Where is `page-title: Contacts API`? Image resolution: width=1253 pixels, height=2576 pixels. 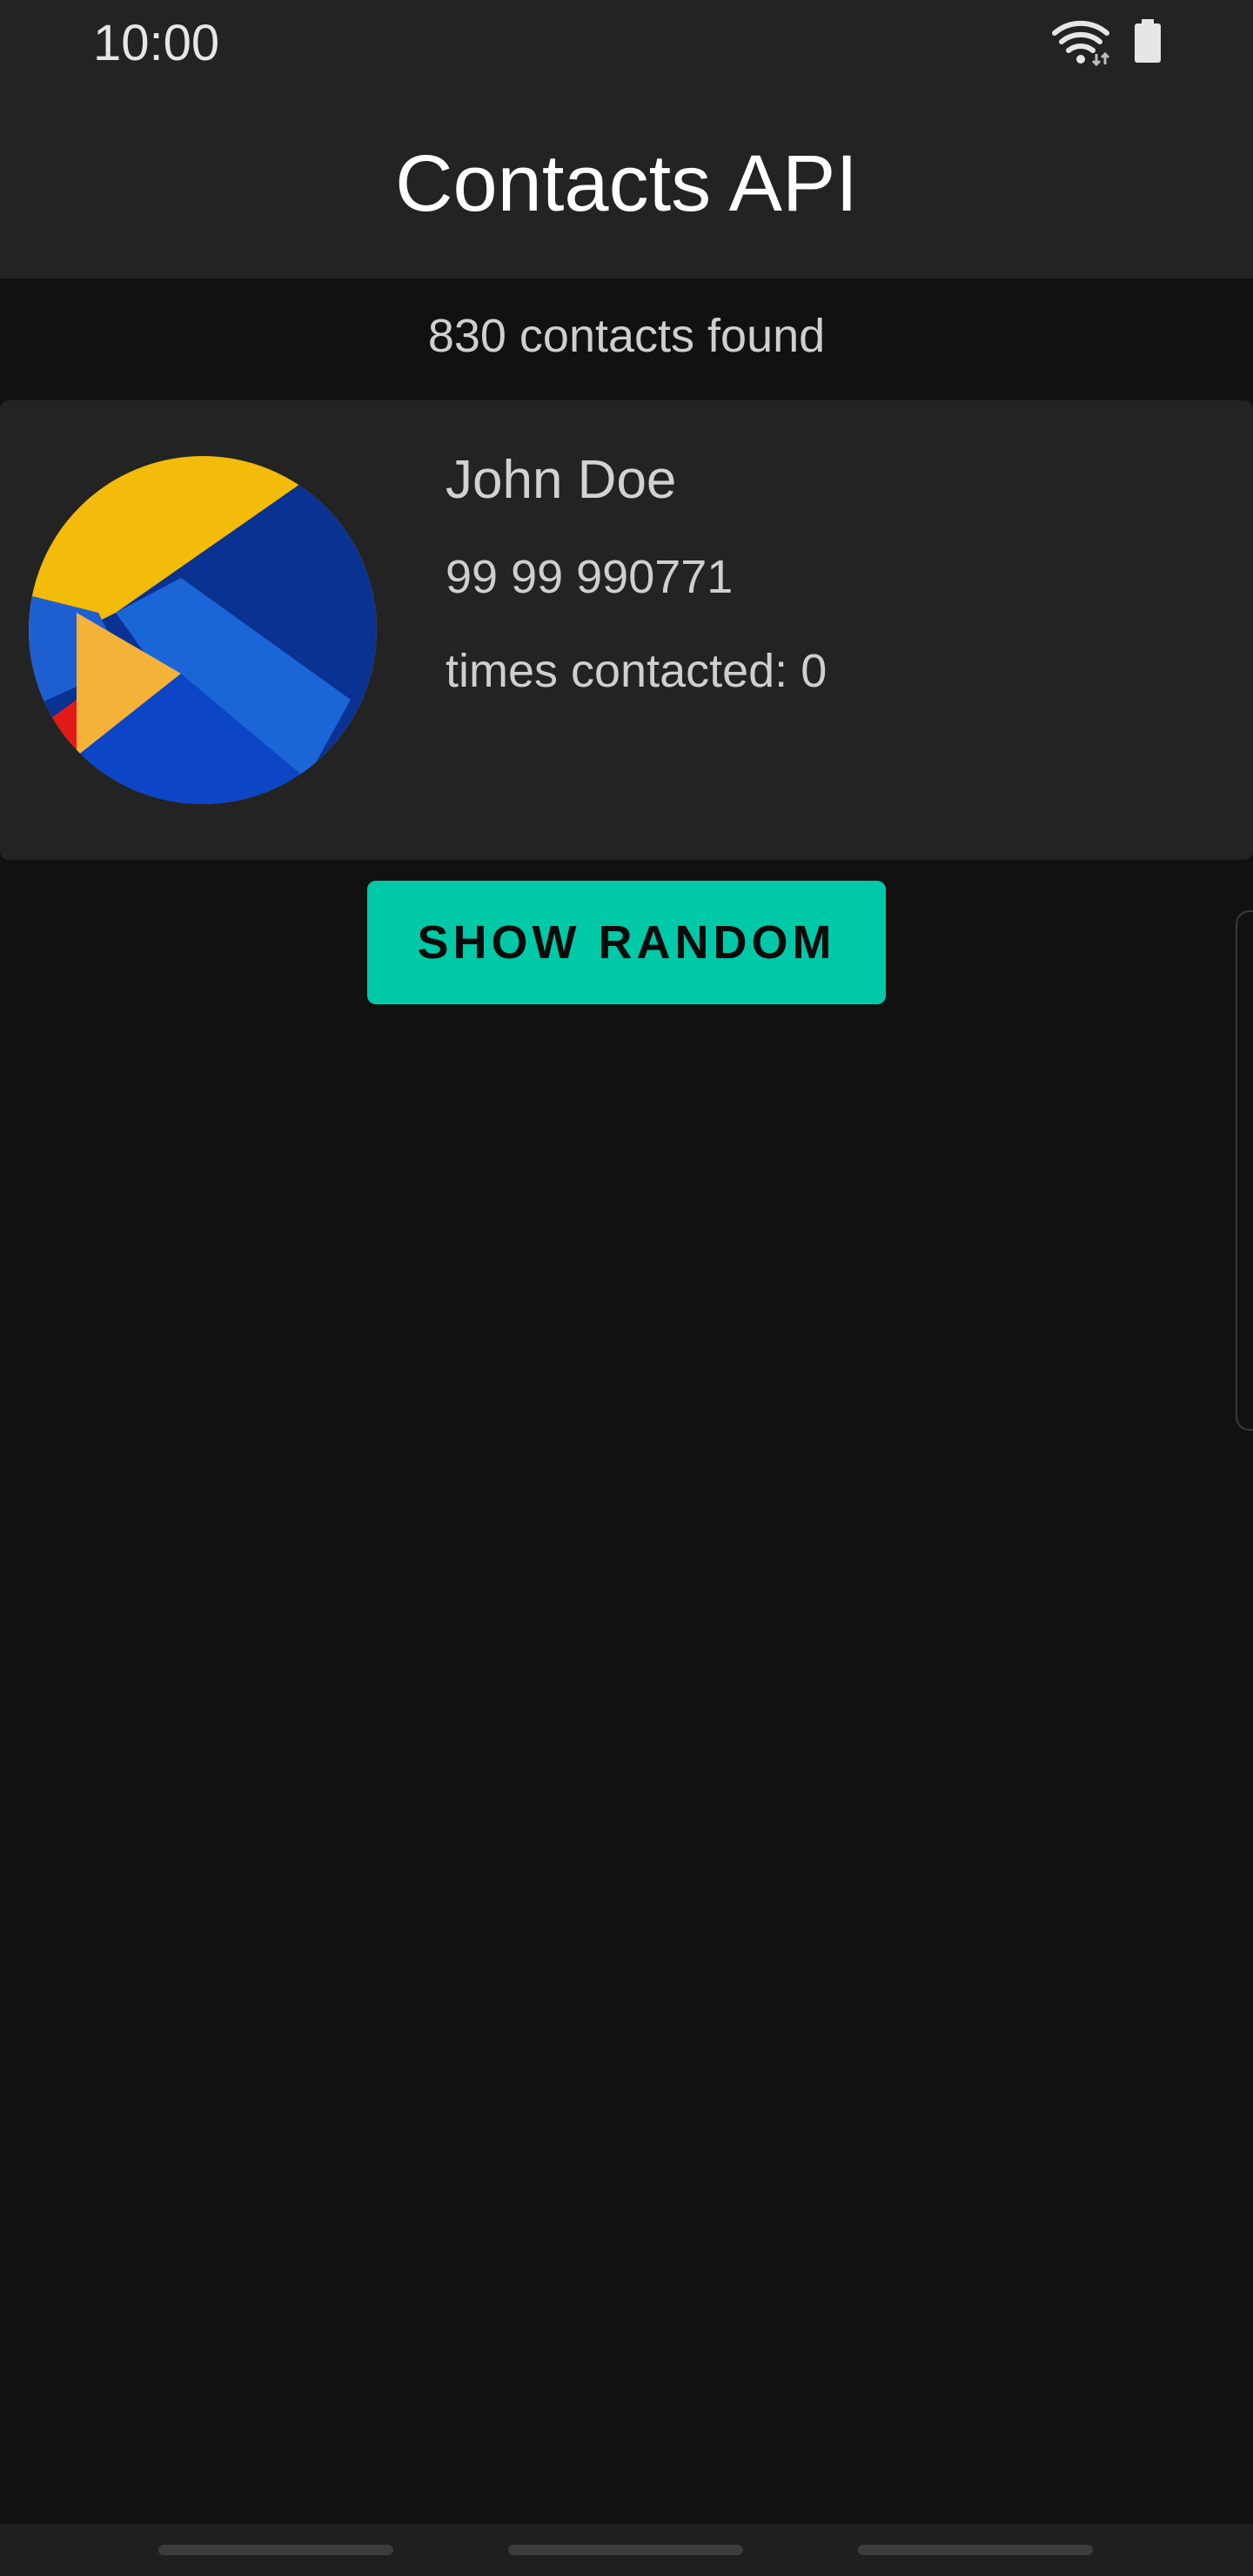 page-title: Contacts API is located at coordinates (626, 184).